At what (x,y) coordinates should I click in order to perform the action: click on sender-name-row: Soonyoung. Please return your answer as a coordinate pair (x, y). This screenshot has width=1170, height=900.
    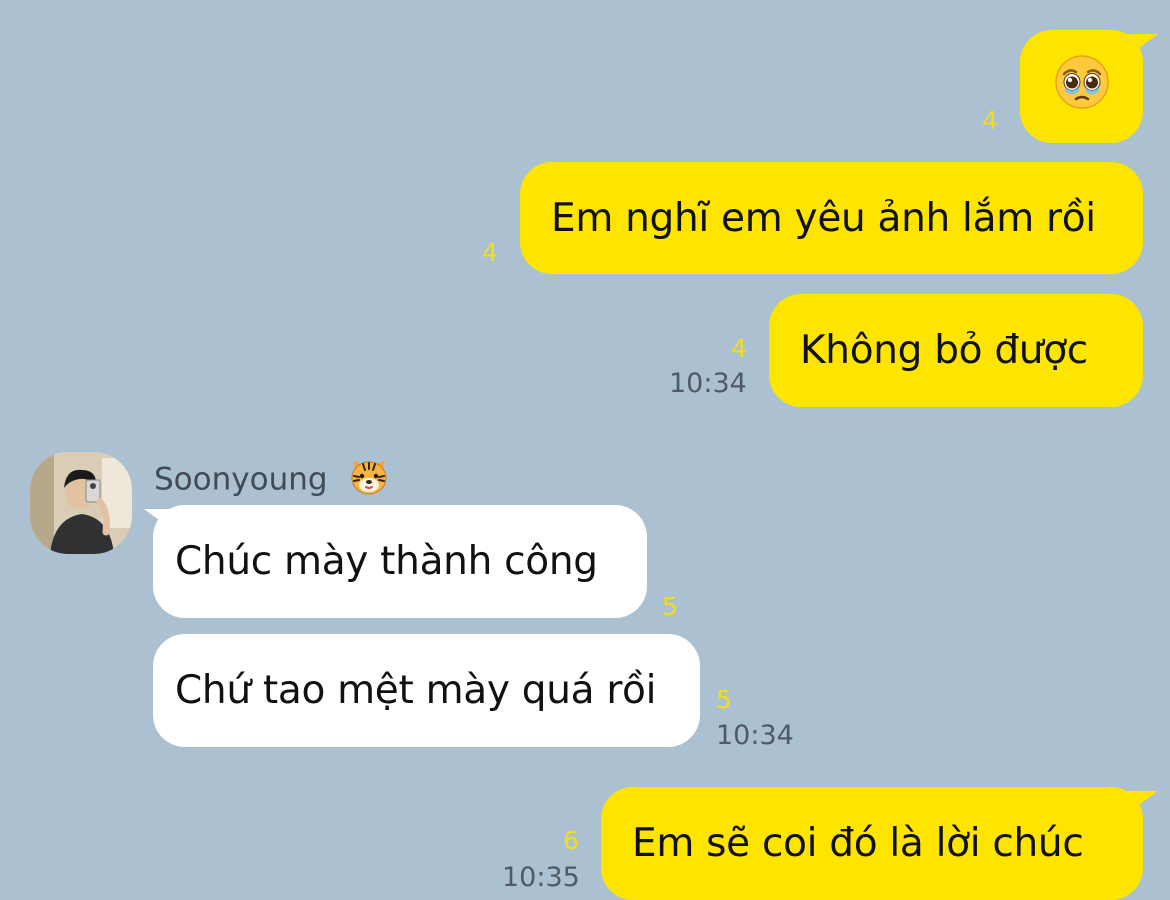
    Looking at the image, I should click on (271, 481).